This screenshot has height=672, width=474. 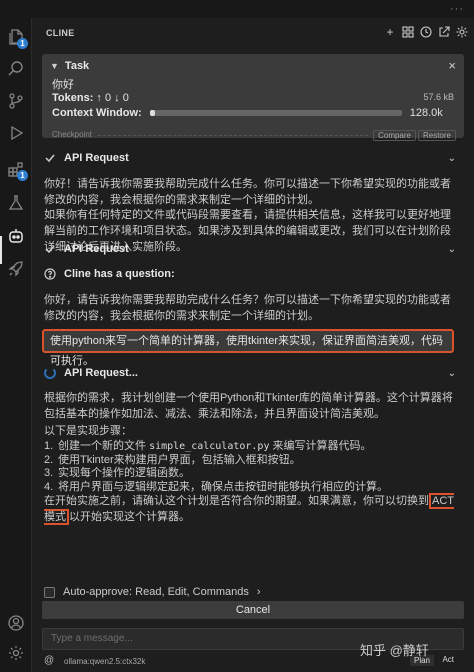 I want to click on api-request-header-2: API Request ⌄, so click(x=253, y=249).